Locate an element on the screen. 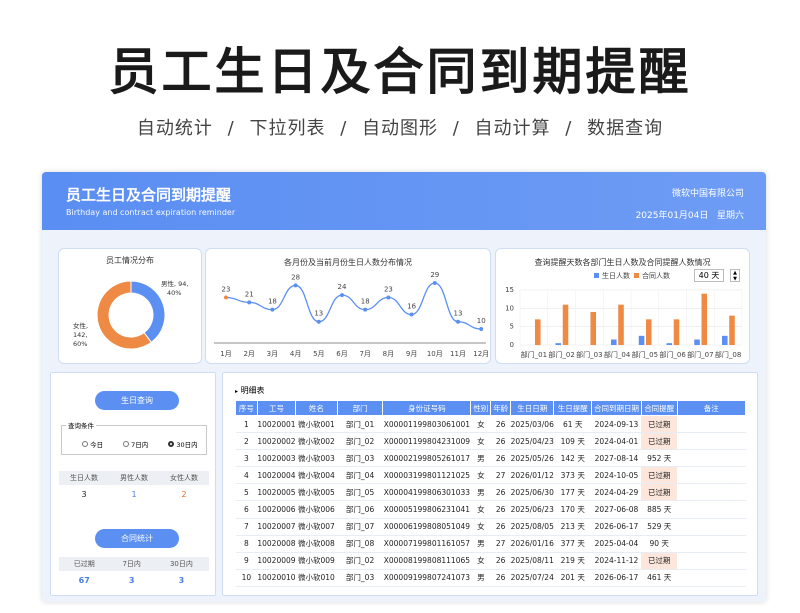 The height and width of the screenshot is (613, 800). table-cell: X00006199808051049 is located at coordinates (426, 527).